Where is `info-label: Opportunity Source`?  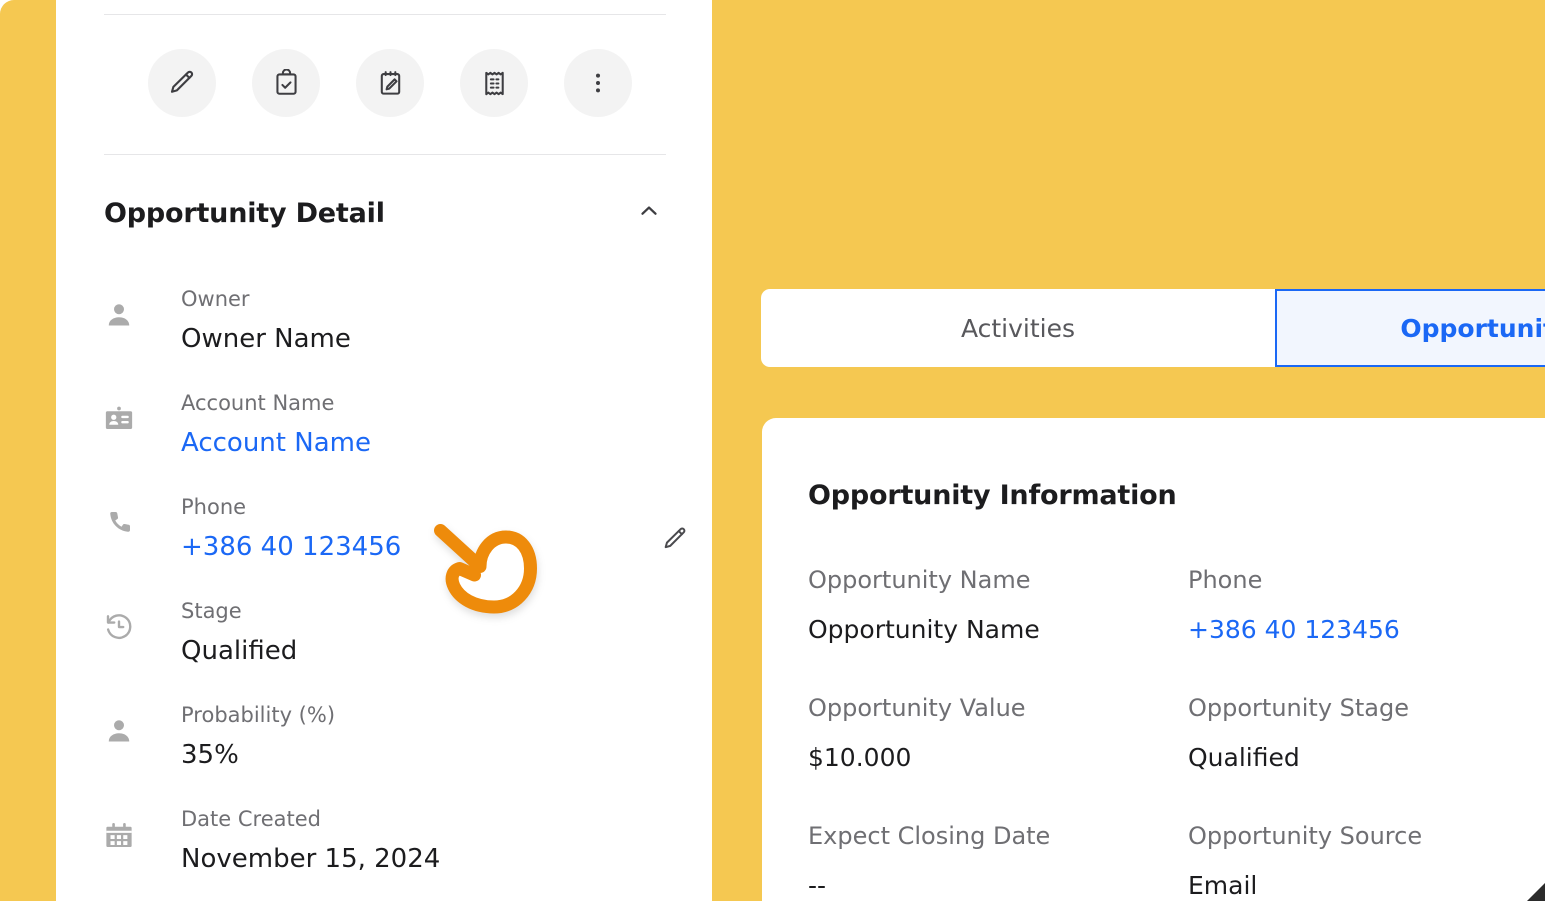 info-label: Opportunity Source is located at coordinates (1305, 836).